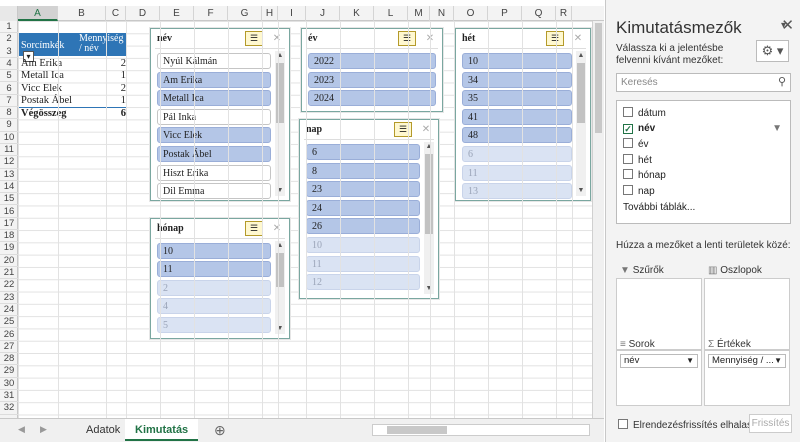  I want to click on column-header: A, so click(38, 13).